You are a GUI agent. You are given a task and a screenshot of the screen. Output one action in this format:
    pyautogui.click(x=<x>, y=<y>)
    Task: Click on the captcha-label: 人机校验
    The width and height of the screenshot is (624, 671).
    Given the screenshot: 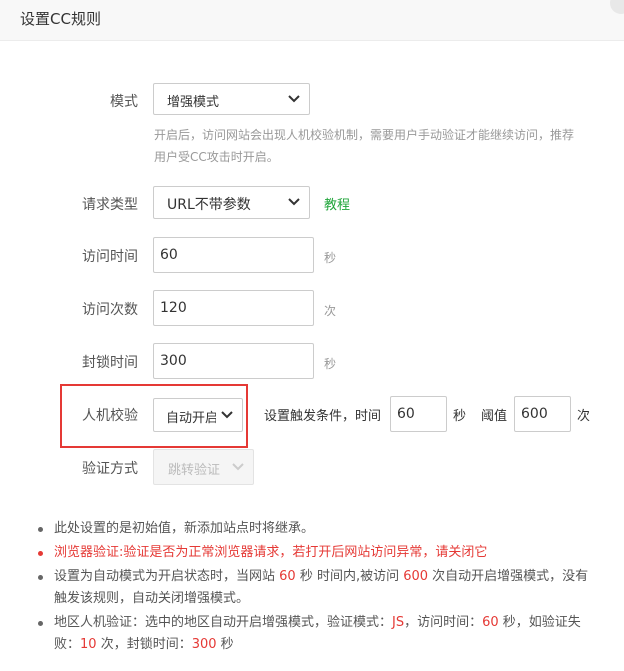 What is the action you would take?
    pyautogui.click(x=110, y=416)
    